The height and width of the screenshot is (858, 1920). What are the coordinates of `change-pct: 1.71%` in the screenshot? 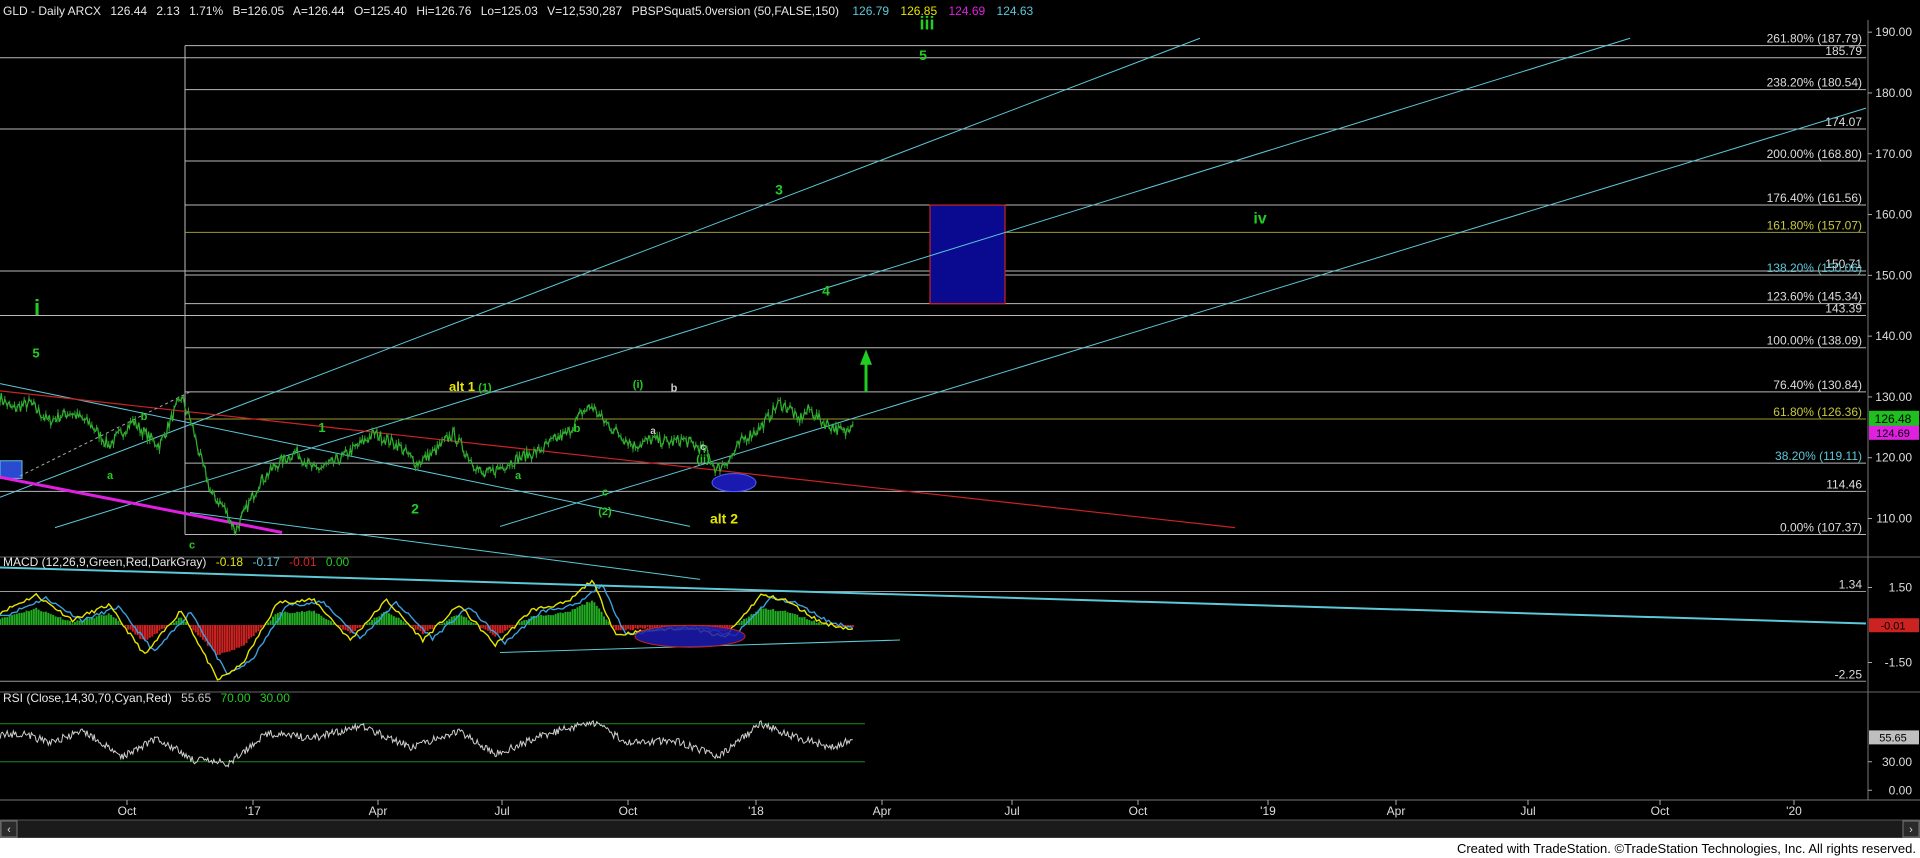 It's located at (206, 11).